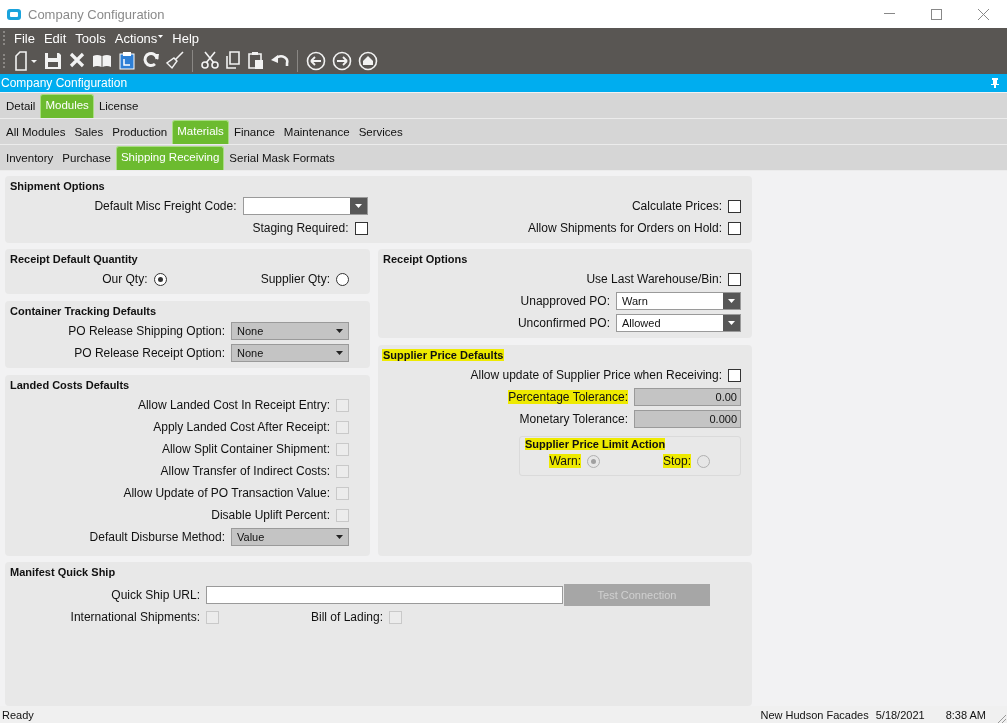 The image size is (1007, 723). What do you see at coordinates (254, 132) in the screenshot?
I see `tab: Finance` at bounding box center [254, 132].